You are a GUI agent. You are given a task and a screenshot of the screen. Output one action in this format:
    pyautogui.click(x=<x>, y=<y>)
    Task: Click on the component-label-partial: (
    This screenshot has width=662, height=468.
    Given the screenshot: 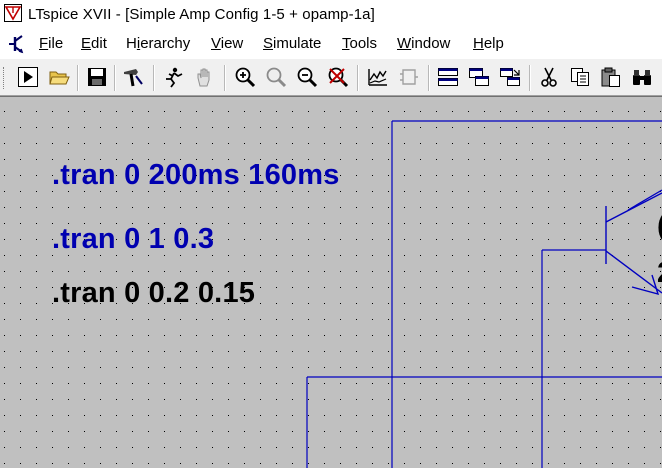 What is the action you would take?
    pyautogui.click(x=659, y=226)
    